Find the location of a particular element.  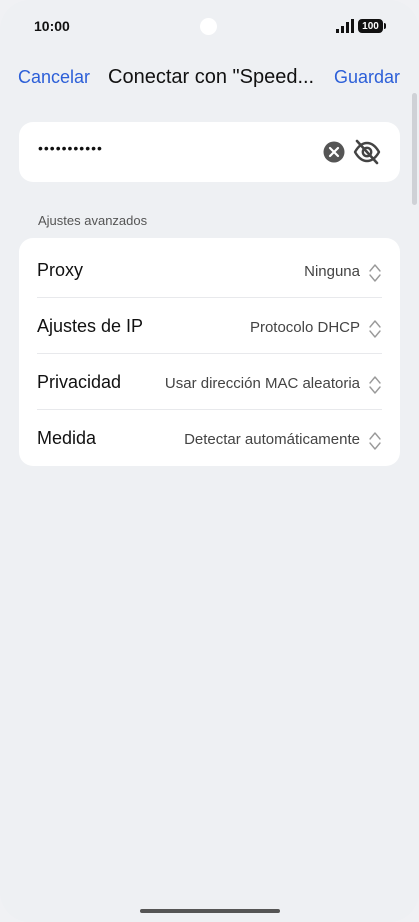

status-time: 10:00 is located at coordinates (52, 26).